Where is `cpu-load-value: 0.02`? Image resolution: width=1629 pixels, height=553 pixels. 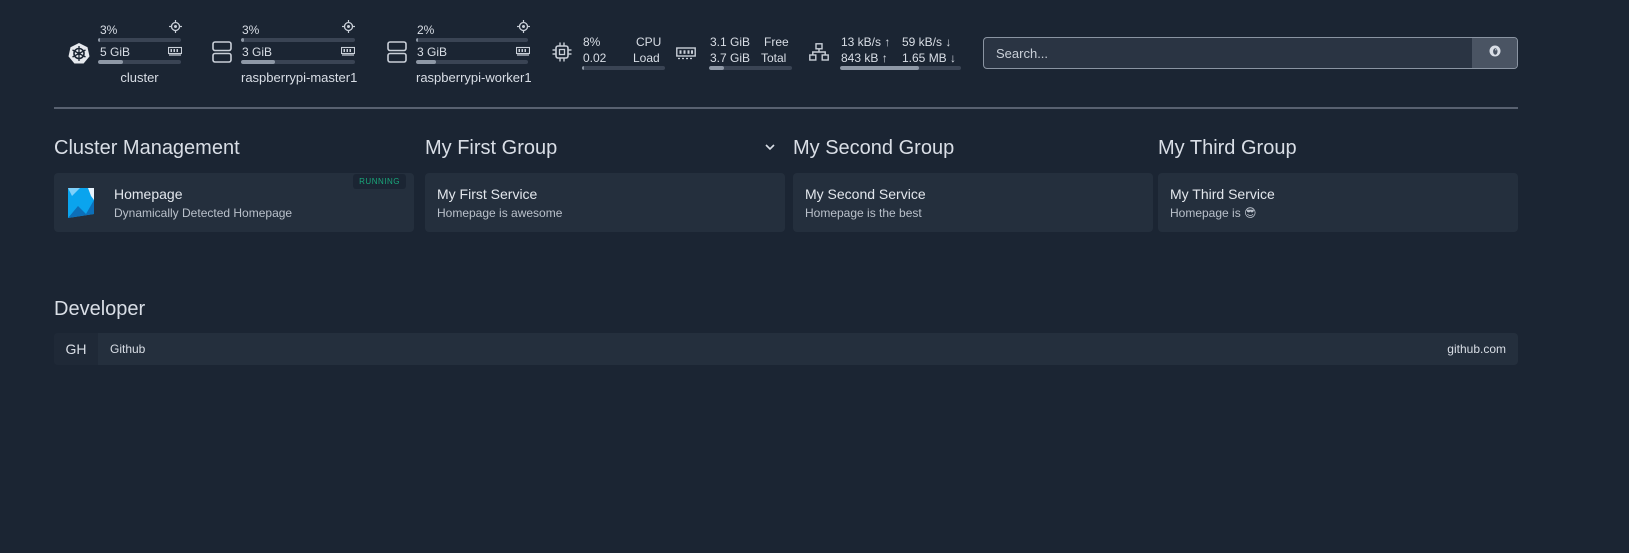 cpu-load-value: 0.02 is located at coordinates (595, 58).